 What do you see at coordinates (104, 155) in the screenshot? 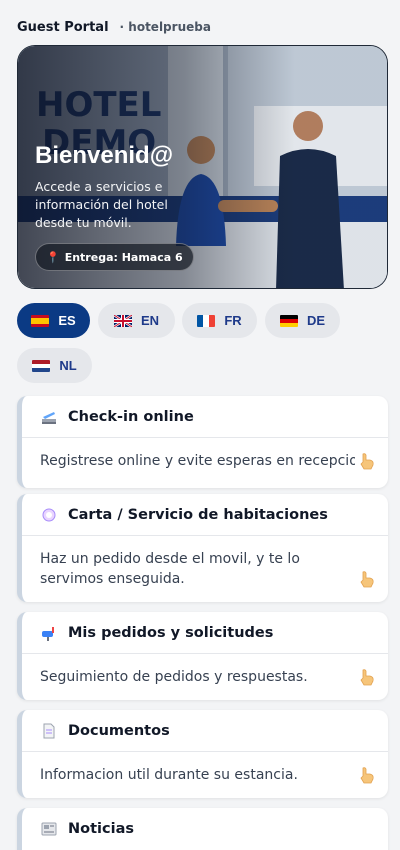
I see `welcome-title: Bienvenid@` at bounding box center [104, 155].